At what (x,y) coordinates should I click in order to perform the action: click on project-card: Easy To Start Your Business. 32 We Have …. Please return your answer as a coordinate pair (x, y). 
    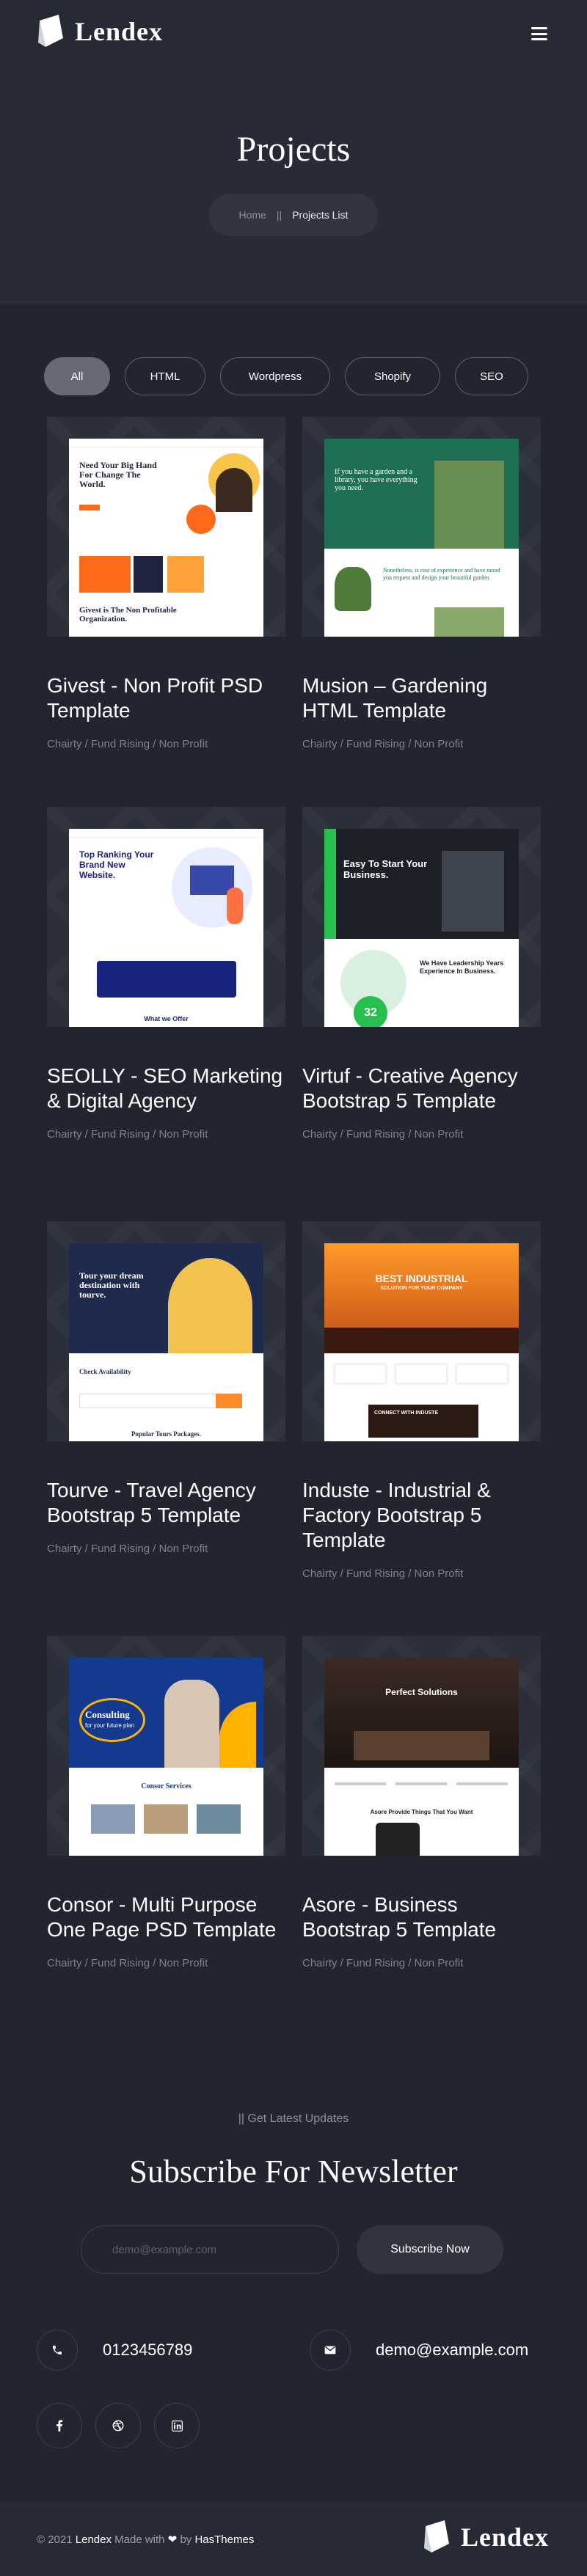
    Looking at the image, I should click on (421, 974).